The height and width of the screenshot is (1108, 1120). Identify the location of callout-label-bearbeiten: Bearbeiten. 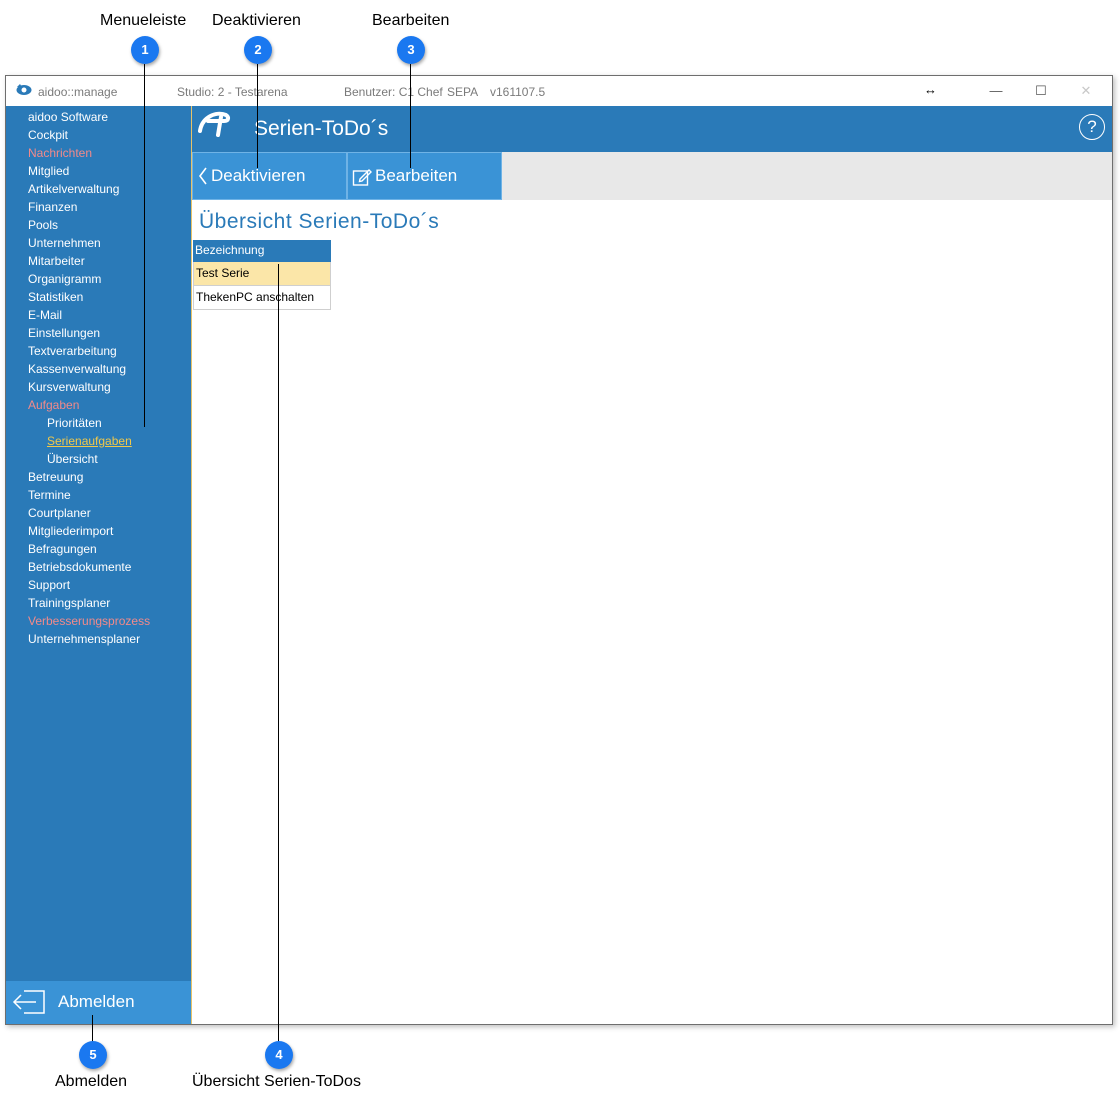
(411, 20).